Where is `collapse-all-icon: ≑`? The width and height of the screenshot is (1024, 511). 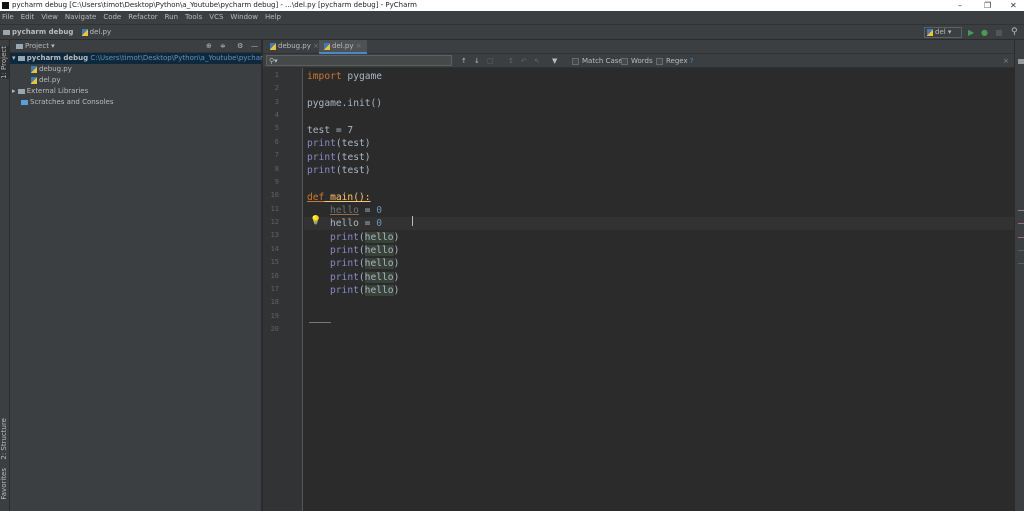
collapse-all-icon: ≑ is located at coordinates (223, 46).